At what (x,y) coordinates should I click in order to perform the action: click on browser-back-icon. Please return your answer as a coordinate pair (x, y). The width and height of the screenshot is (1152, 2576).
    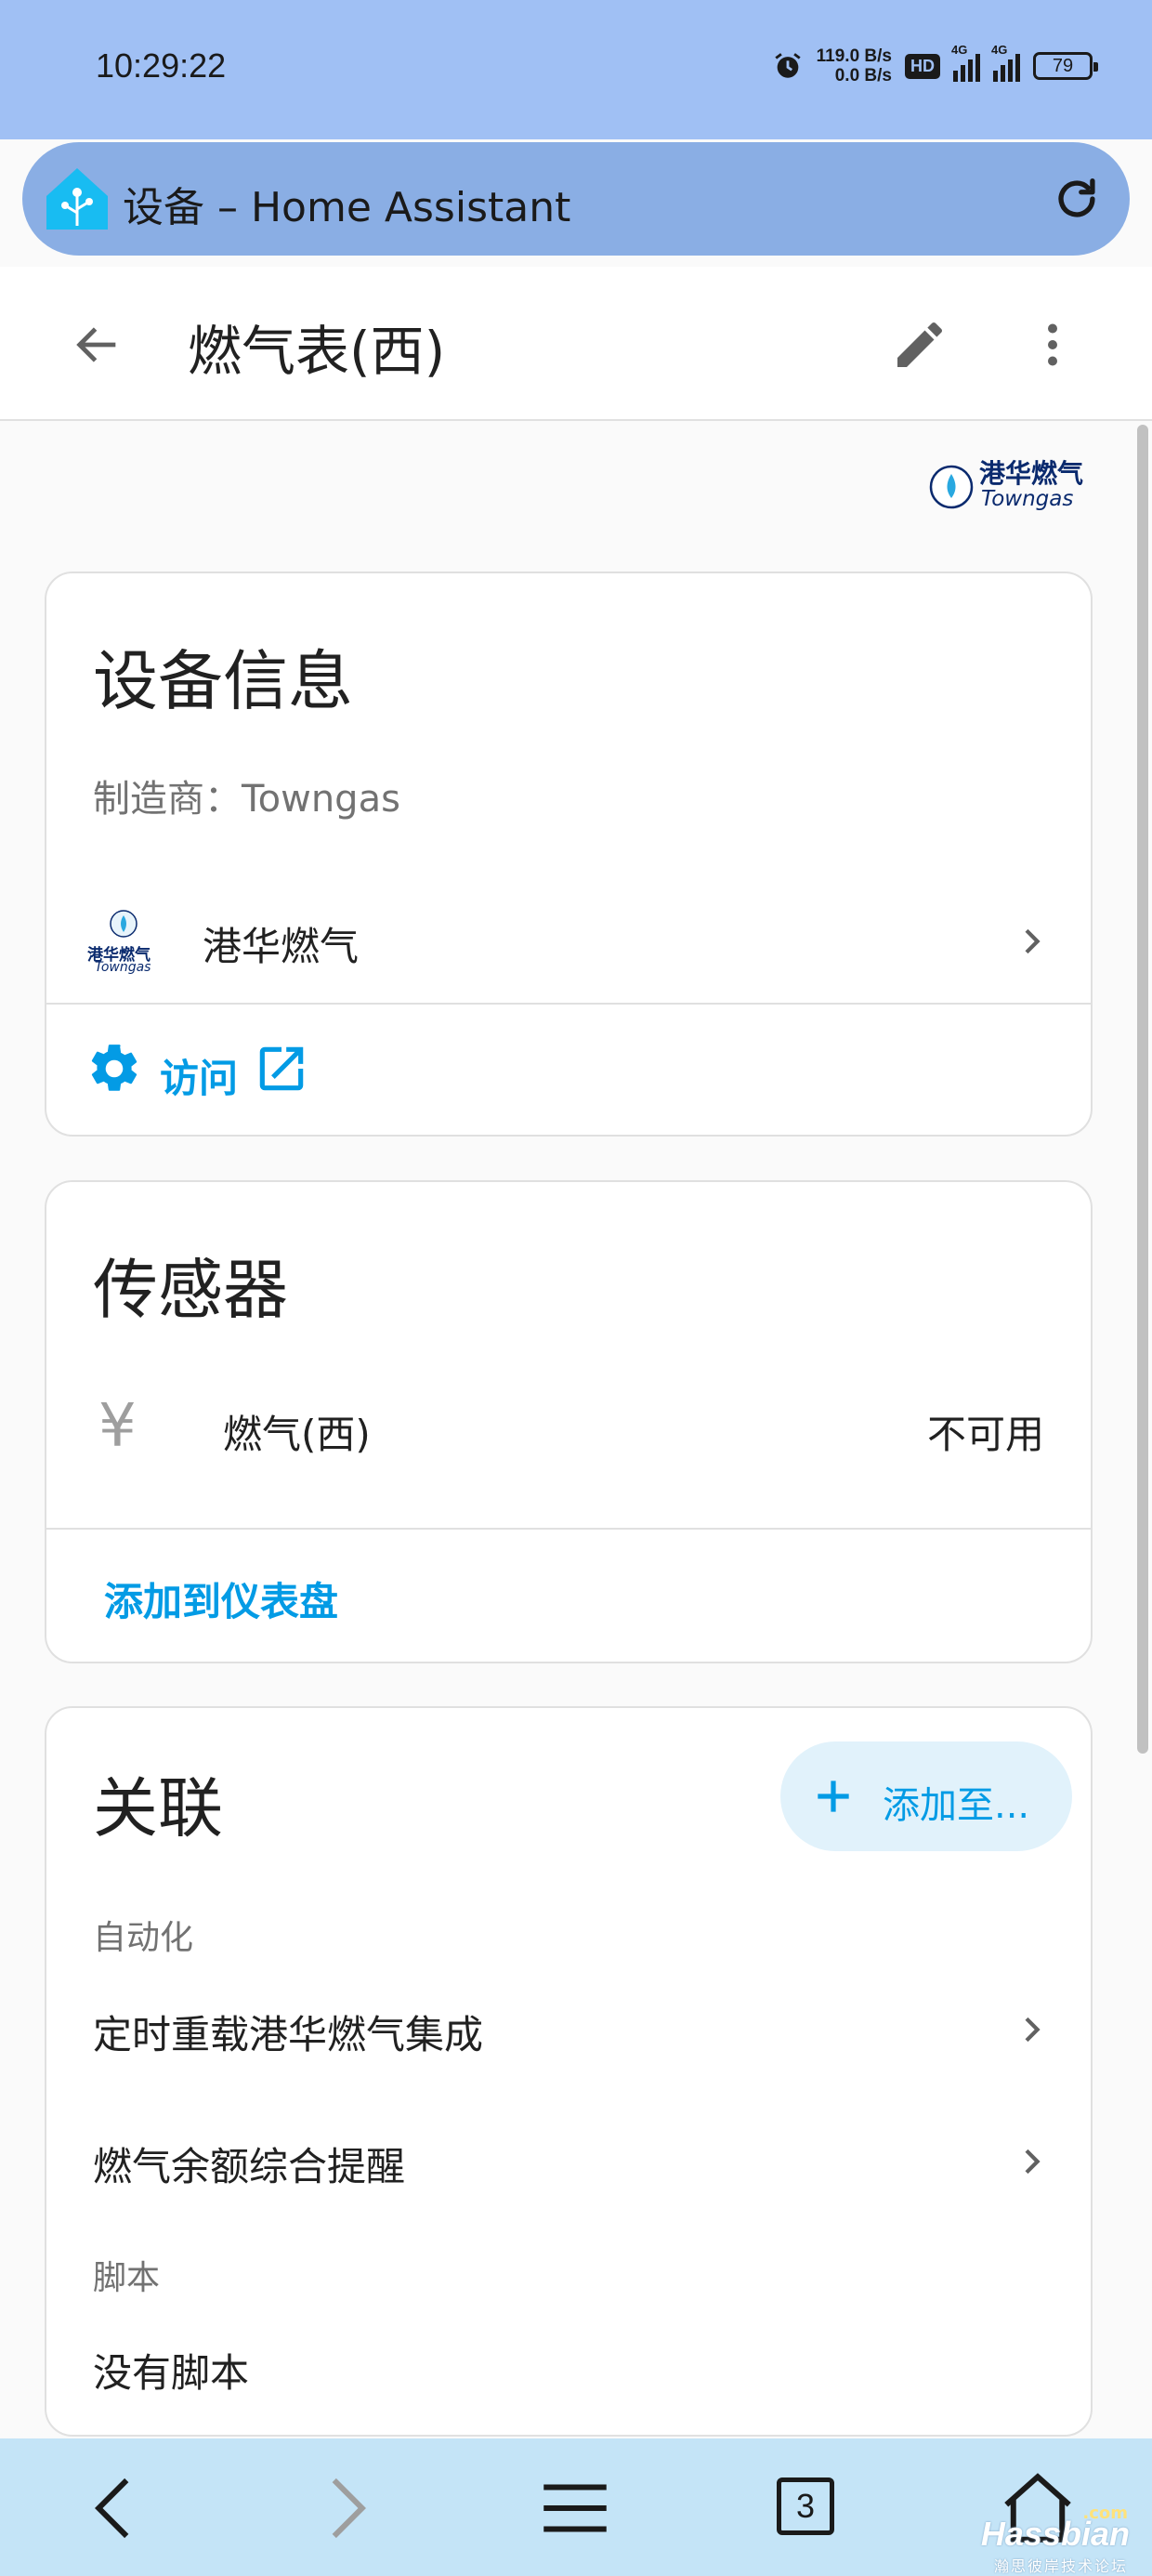
    Looking at the image, I should click on (116, 2508).